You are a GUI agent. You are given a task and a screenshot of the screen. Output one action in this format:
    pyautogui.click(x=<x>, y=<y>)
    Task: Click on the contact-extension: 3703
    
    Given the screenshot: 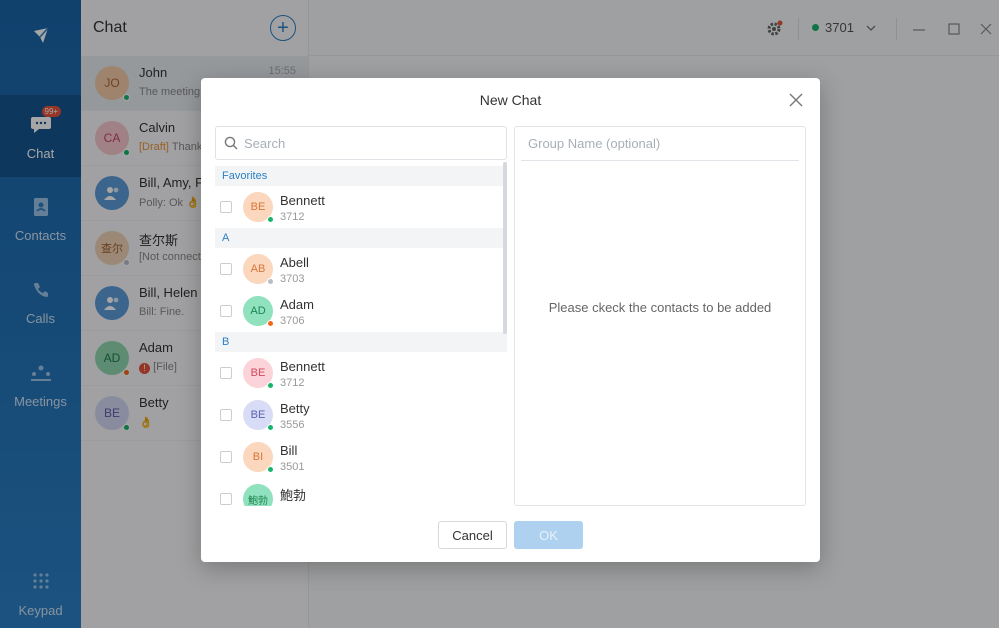 What is the action you would take?
    pyautogui.click(x=292, y=279)
    